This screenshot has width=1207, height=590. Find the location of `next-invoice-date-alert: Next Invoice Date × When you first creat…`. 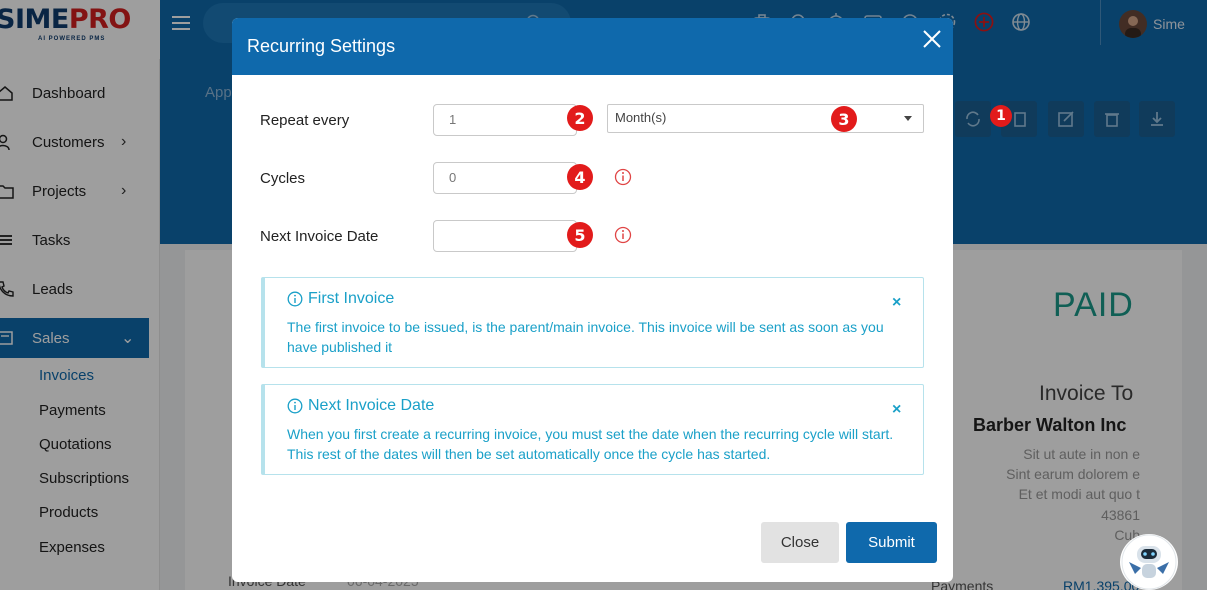

next-invoice-date-alert: Next Invoice Date × When you first creat… is located at coordinates (592, 429).